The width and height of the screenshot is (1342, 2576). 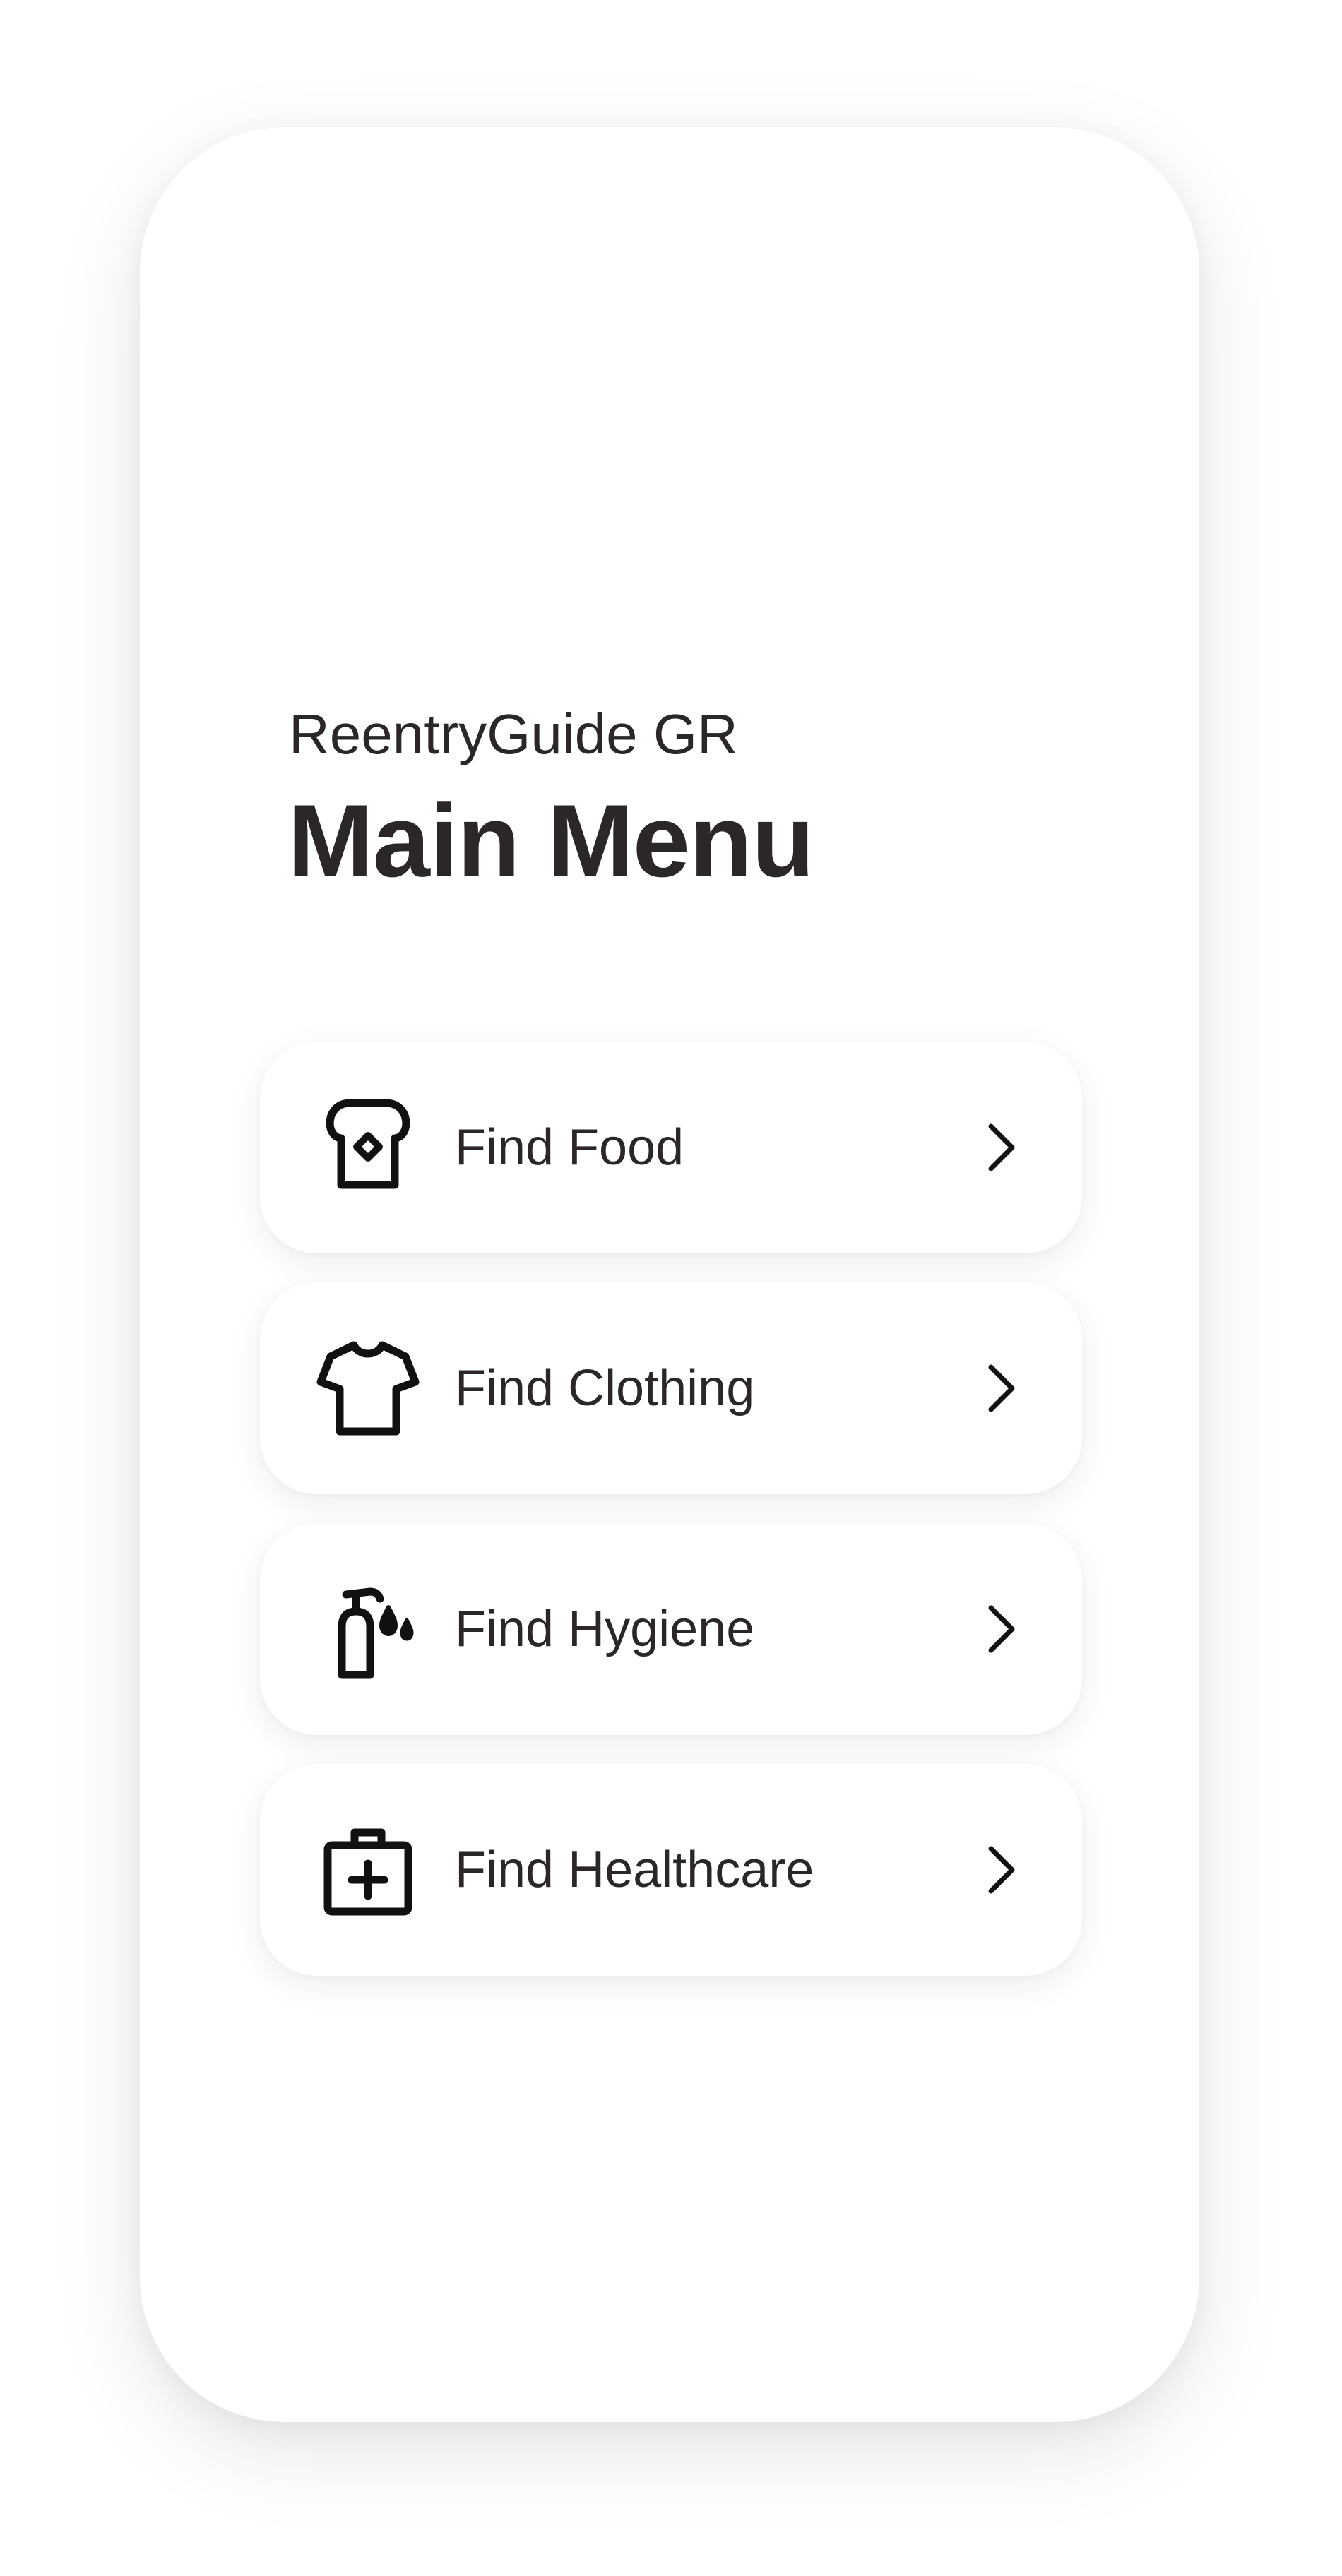 I want to click on menu-item-find-food: Find Food, so click(x=671, y=1147).